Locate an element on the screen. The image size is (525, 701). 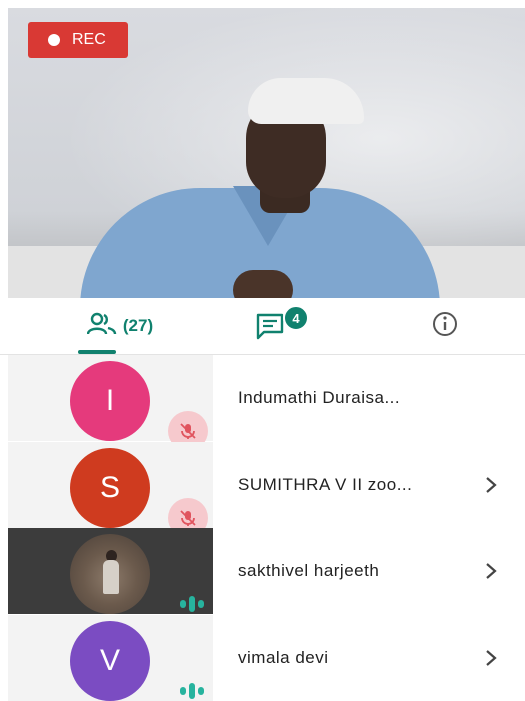
avatar: S is located at coordinates (110, 488).